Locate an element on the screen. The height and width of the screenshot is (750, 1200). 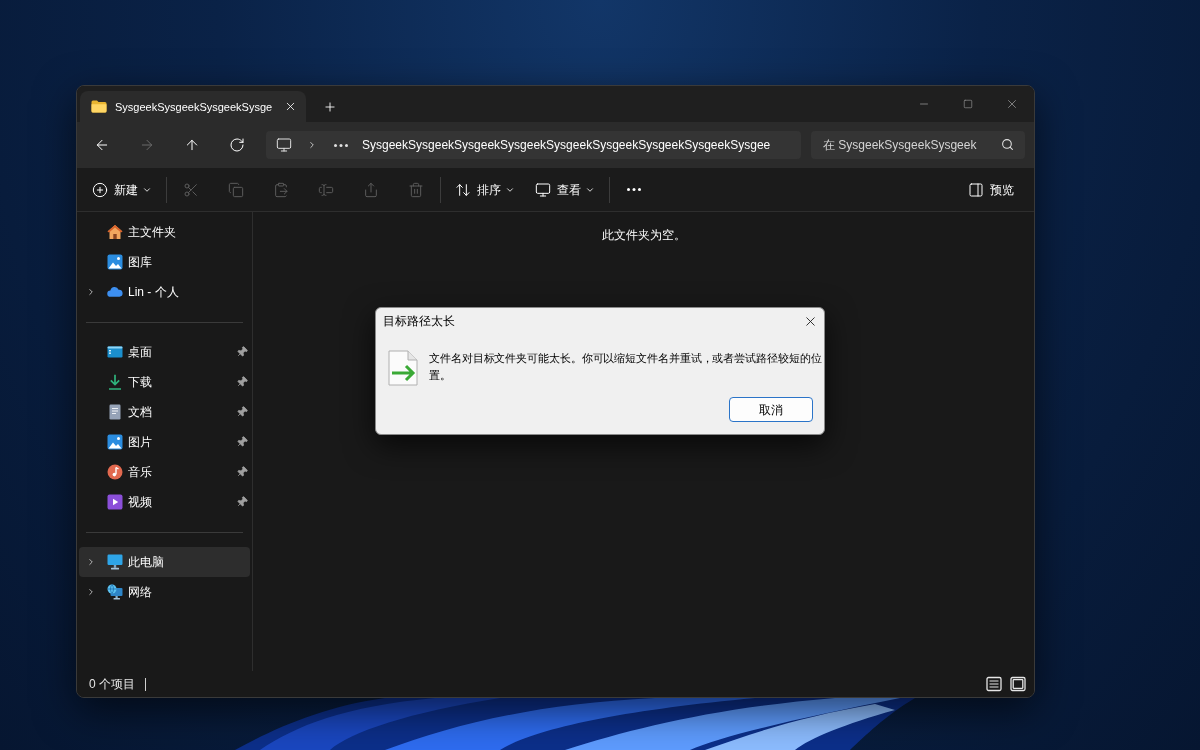
search-field: 在 SysgeekSysgeekSysgeek is located at coordinates (918, 145).